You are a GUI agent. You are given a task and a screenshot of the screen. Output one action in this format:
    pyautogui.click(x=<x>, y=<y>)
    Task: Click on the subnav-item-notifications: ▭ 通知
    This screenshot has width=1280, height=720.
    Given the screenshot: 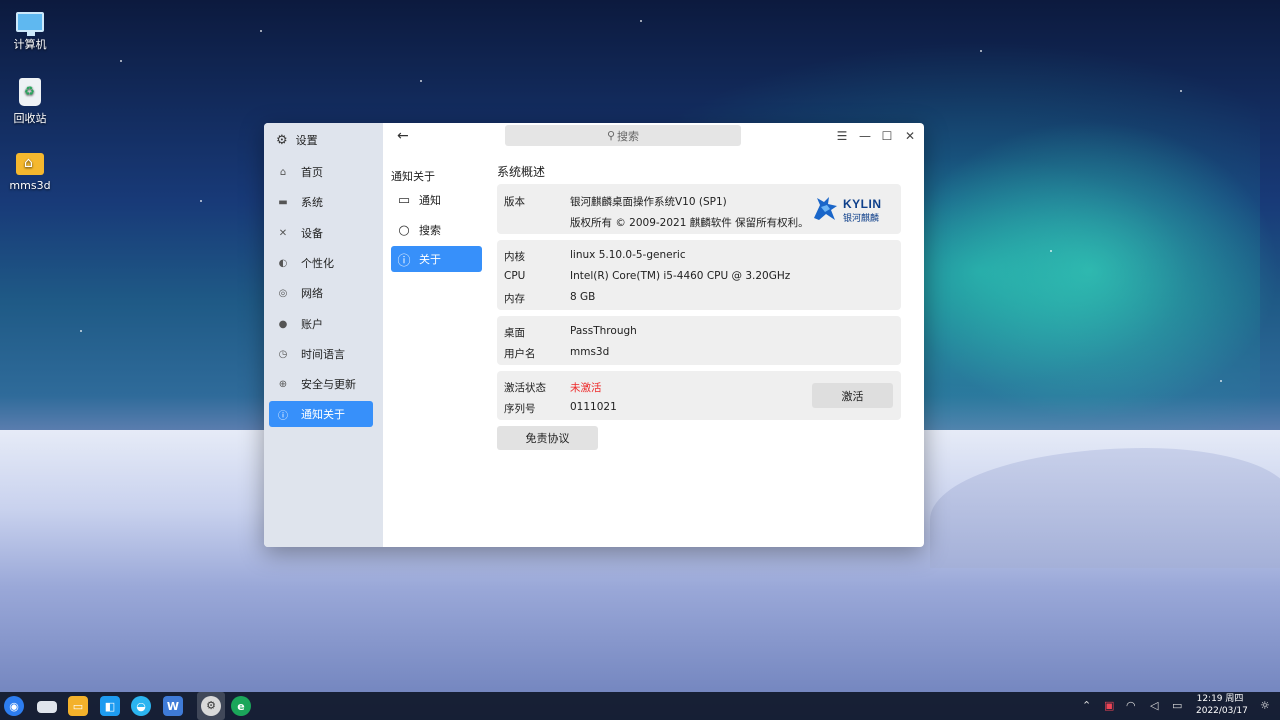 What is the action you would take?
    pyautogui.click(x=436, y=200)
    